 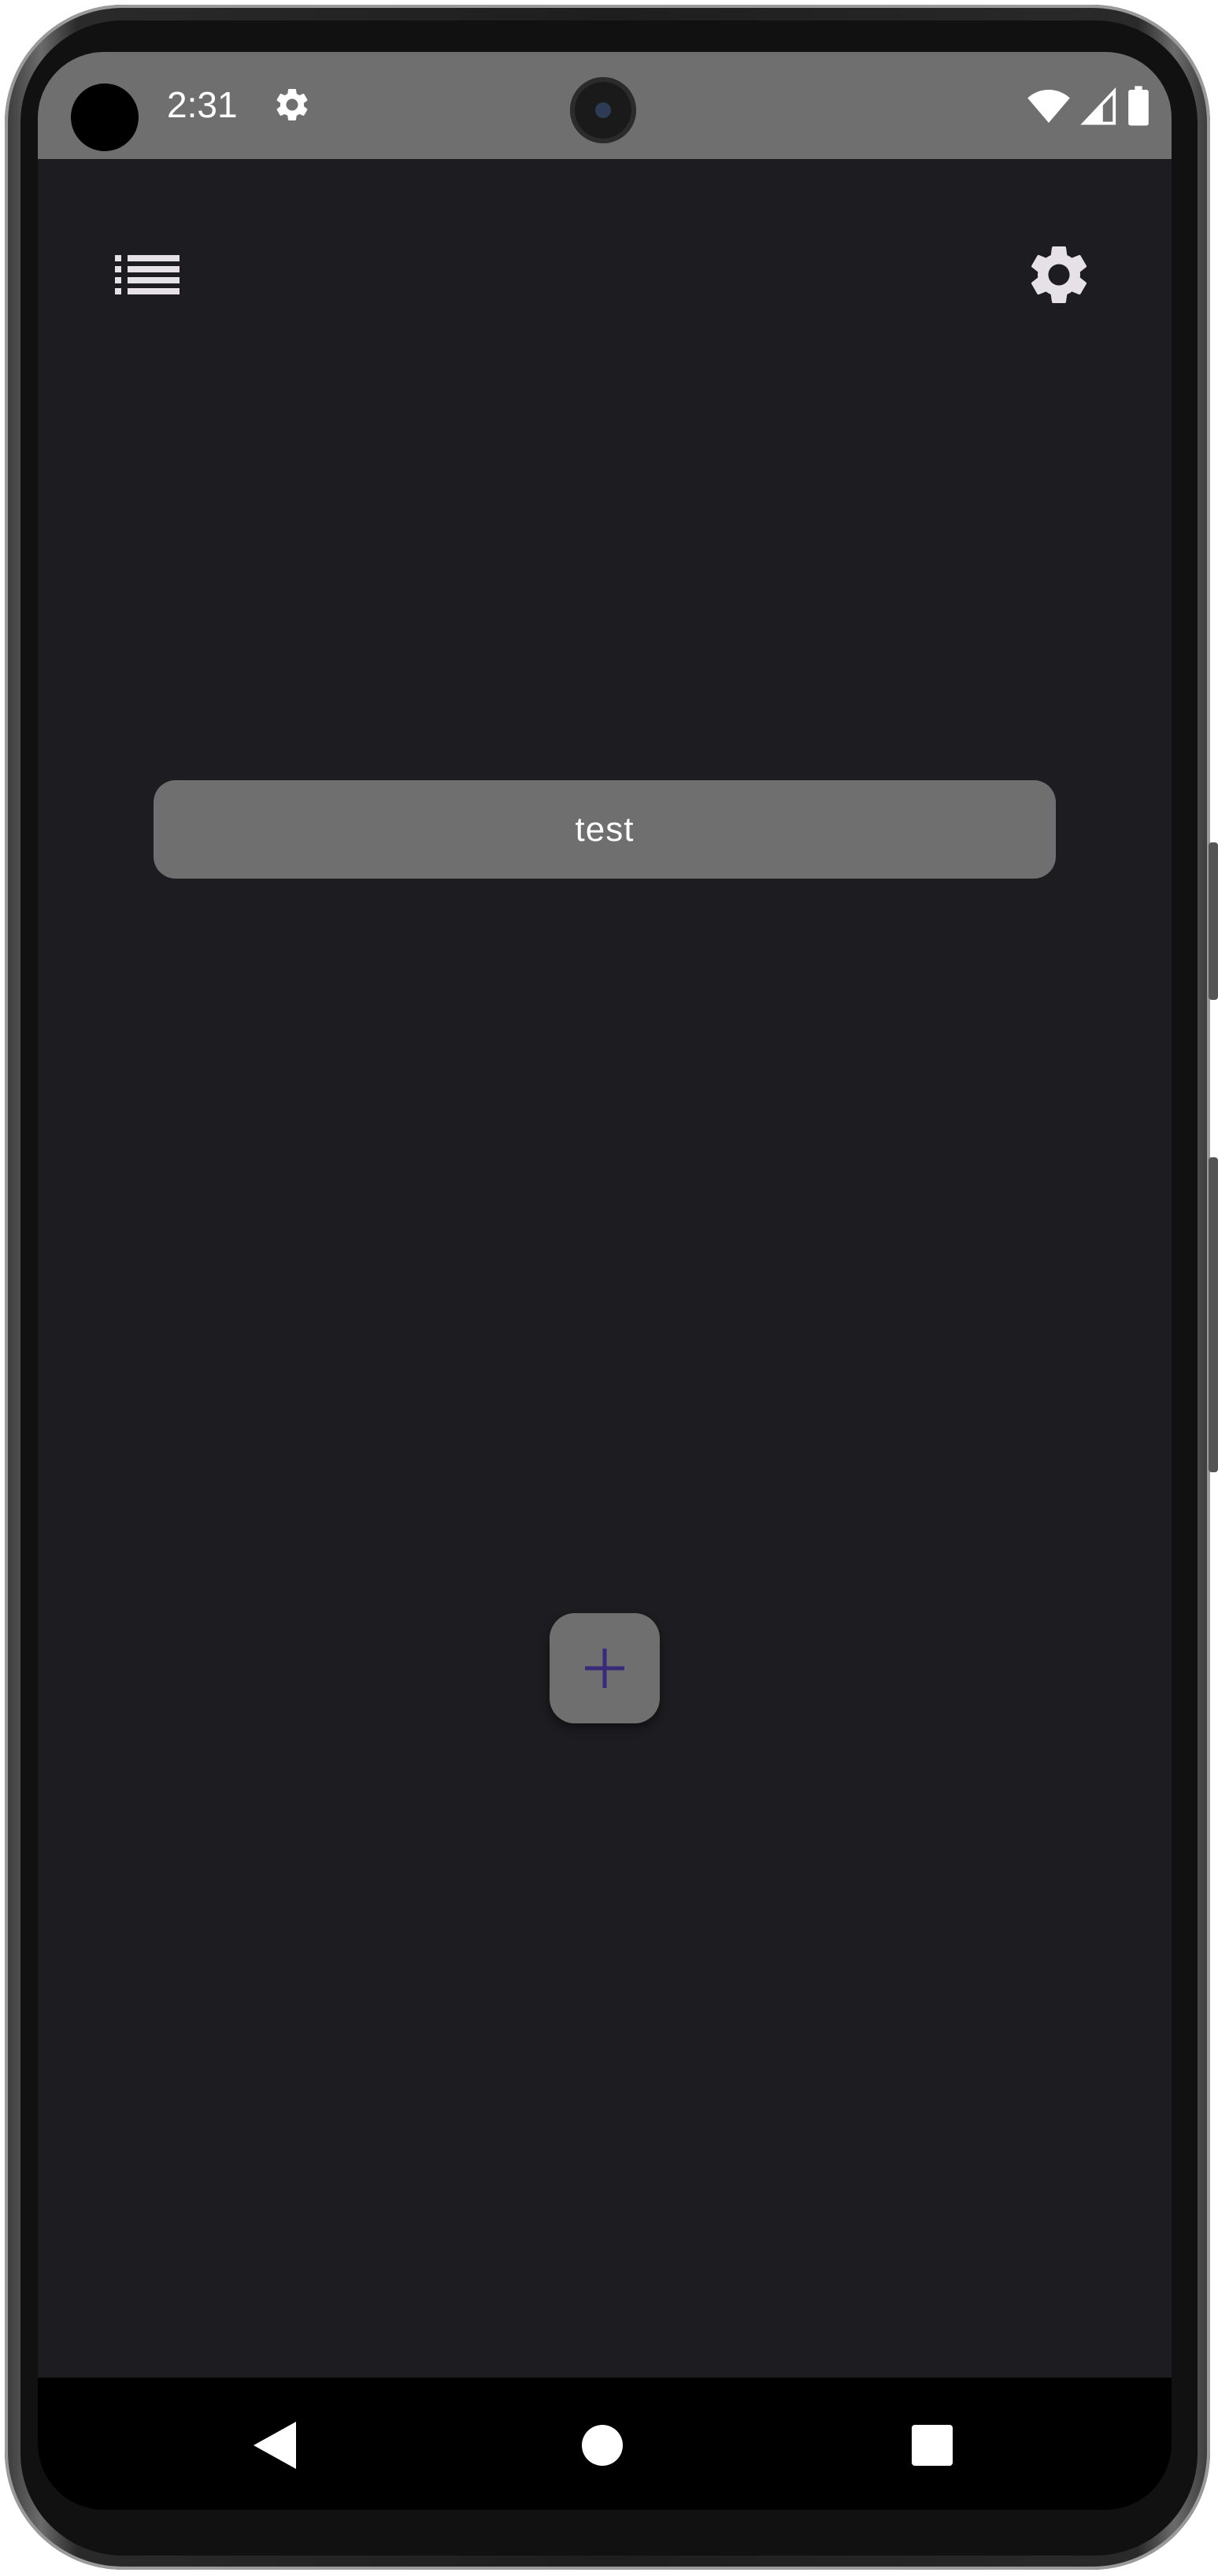 I want to click on gear-icon, so click(x=1059, y=274).